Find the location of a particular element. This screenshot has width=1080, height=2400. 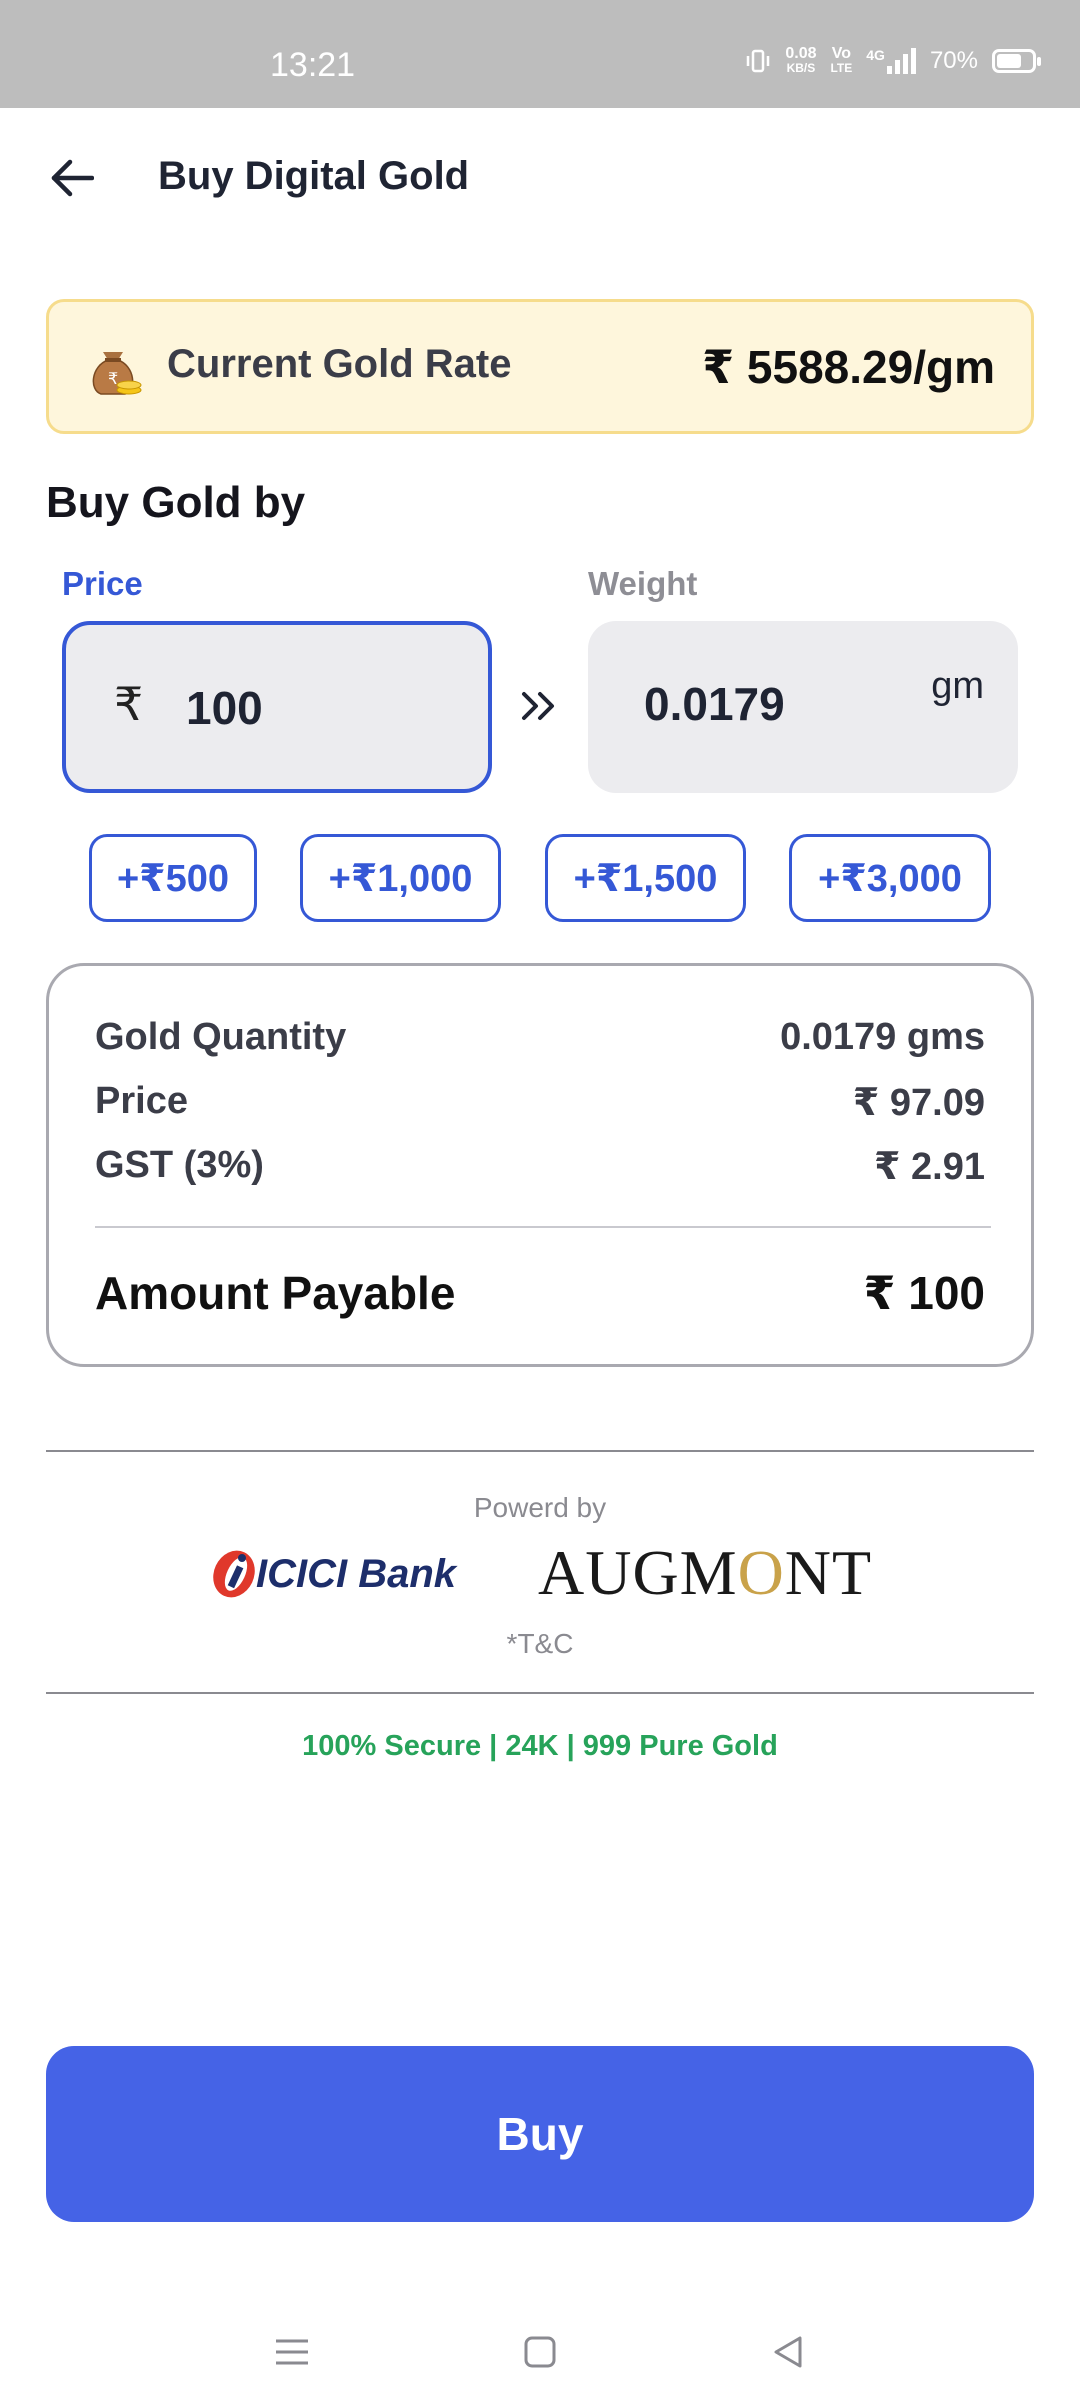

home-square-icon is located at coordinates (540, 2352).